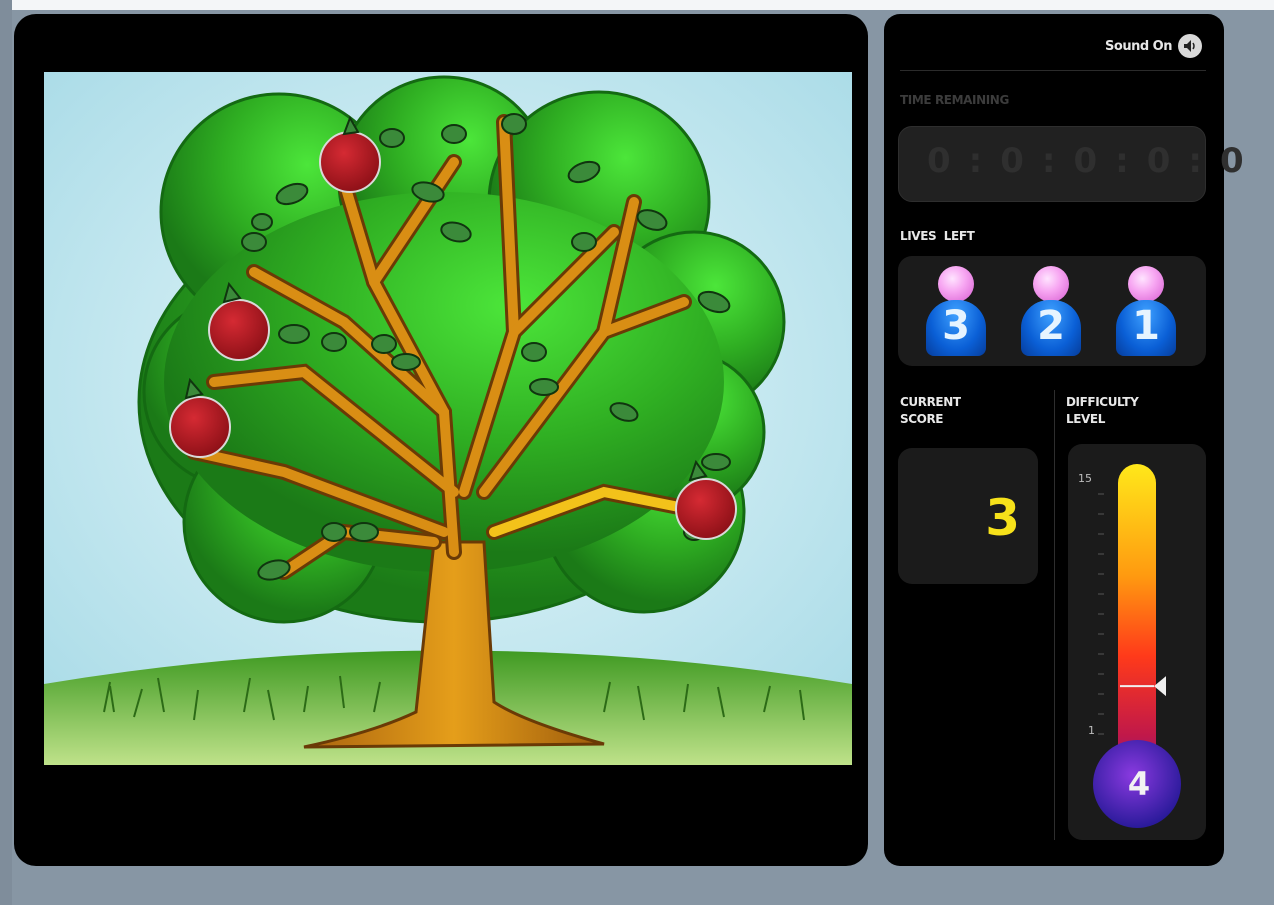  What do you see at coordinates (1102, 411) in the screenshot?
I see `difficulty-level-label: DIFFICULTY LEVEL` at bounding box center [1102, 411].